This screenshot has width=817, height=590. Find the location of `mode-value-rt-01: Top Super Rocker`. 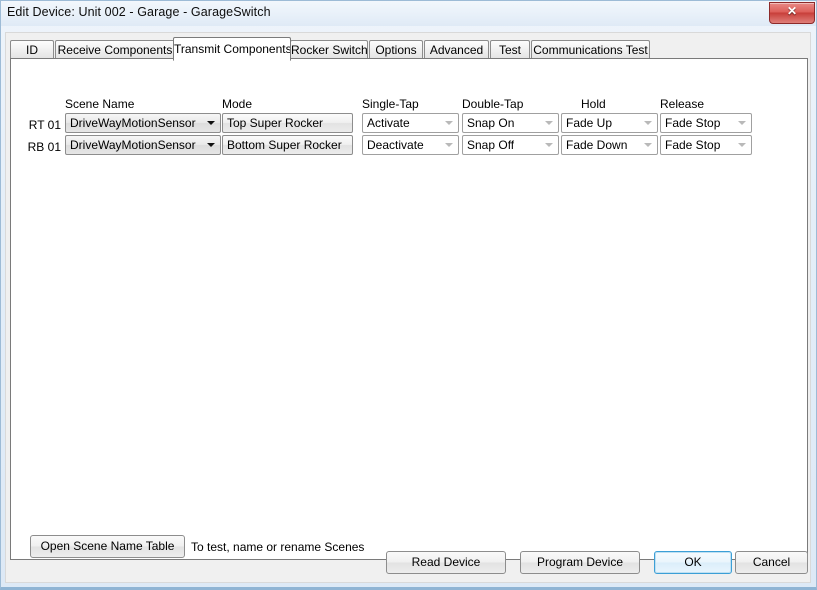

mode-value-rt-01: Top Super Rocker is located at coordinates (275, 123).